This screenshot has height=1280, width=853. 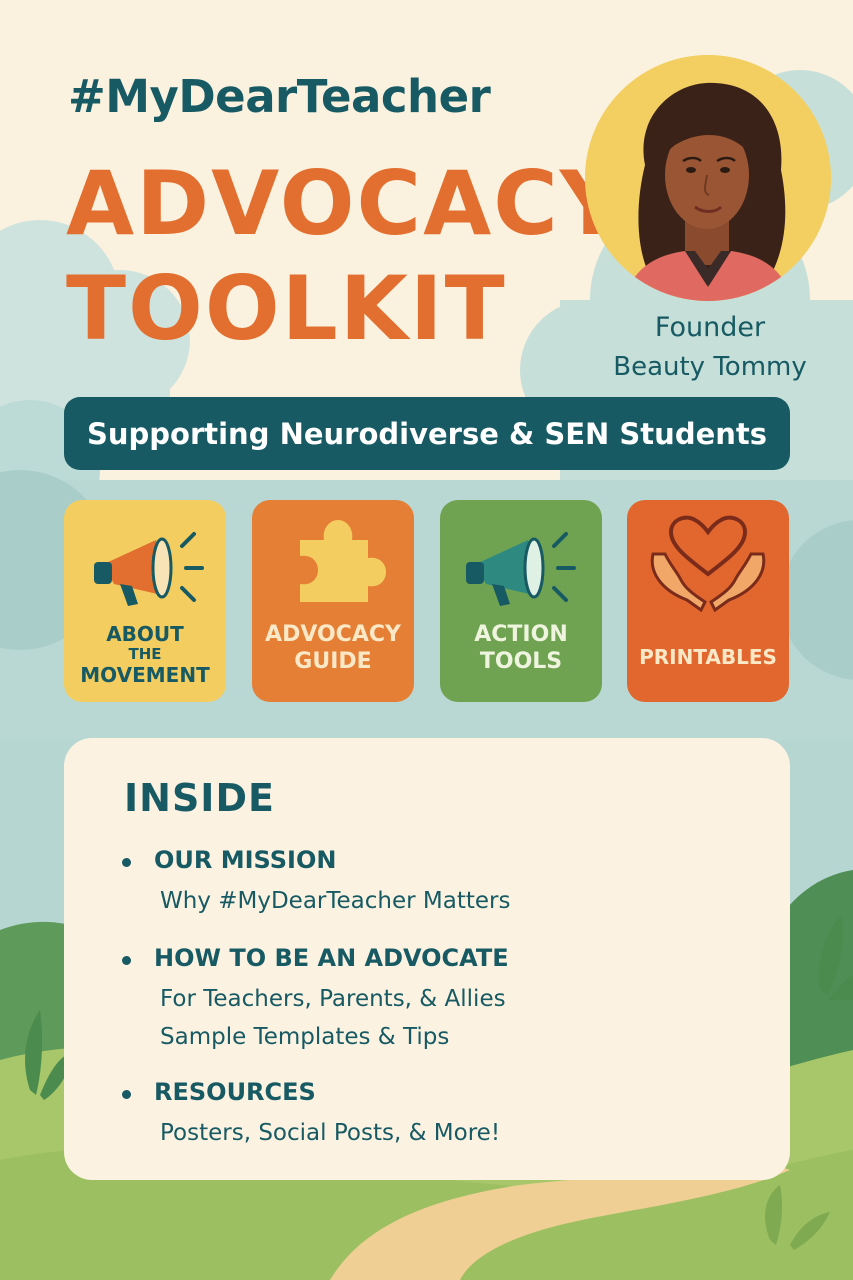 I want to click on card-action-tools: ACTION TOOLS, so click(x=521, y=601).